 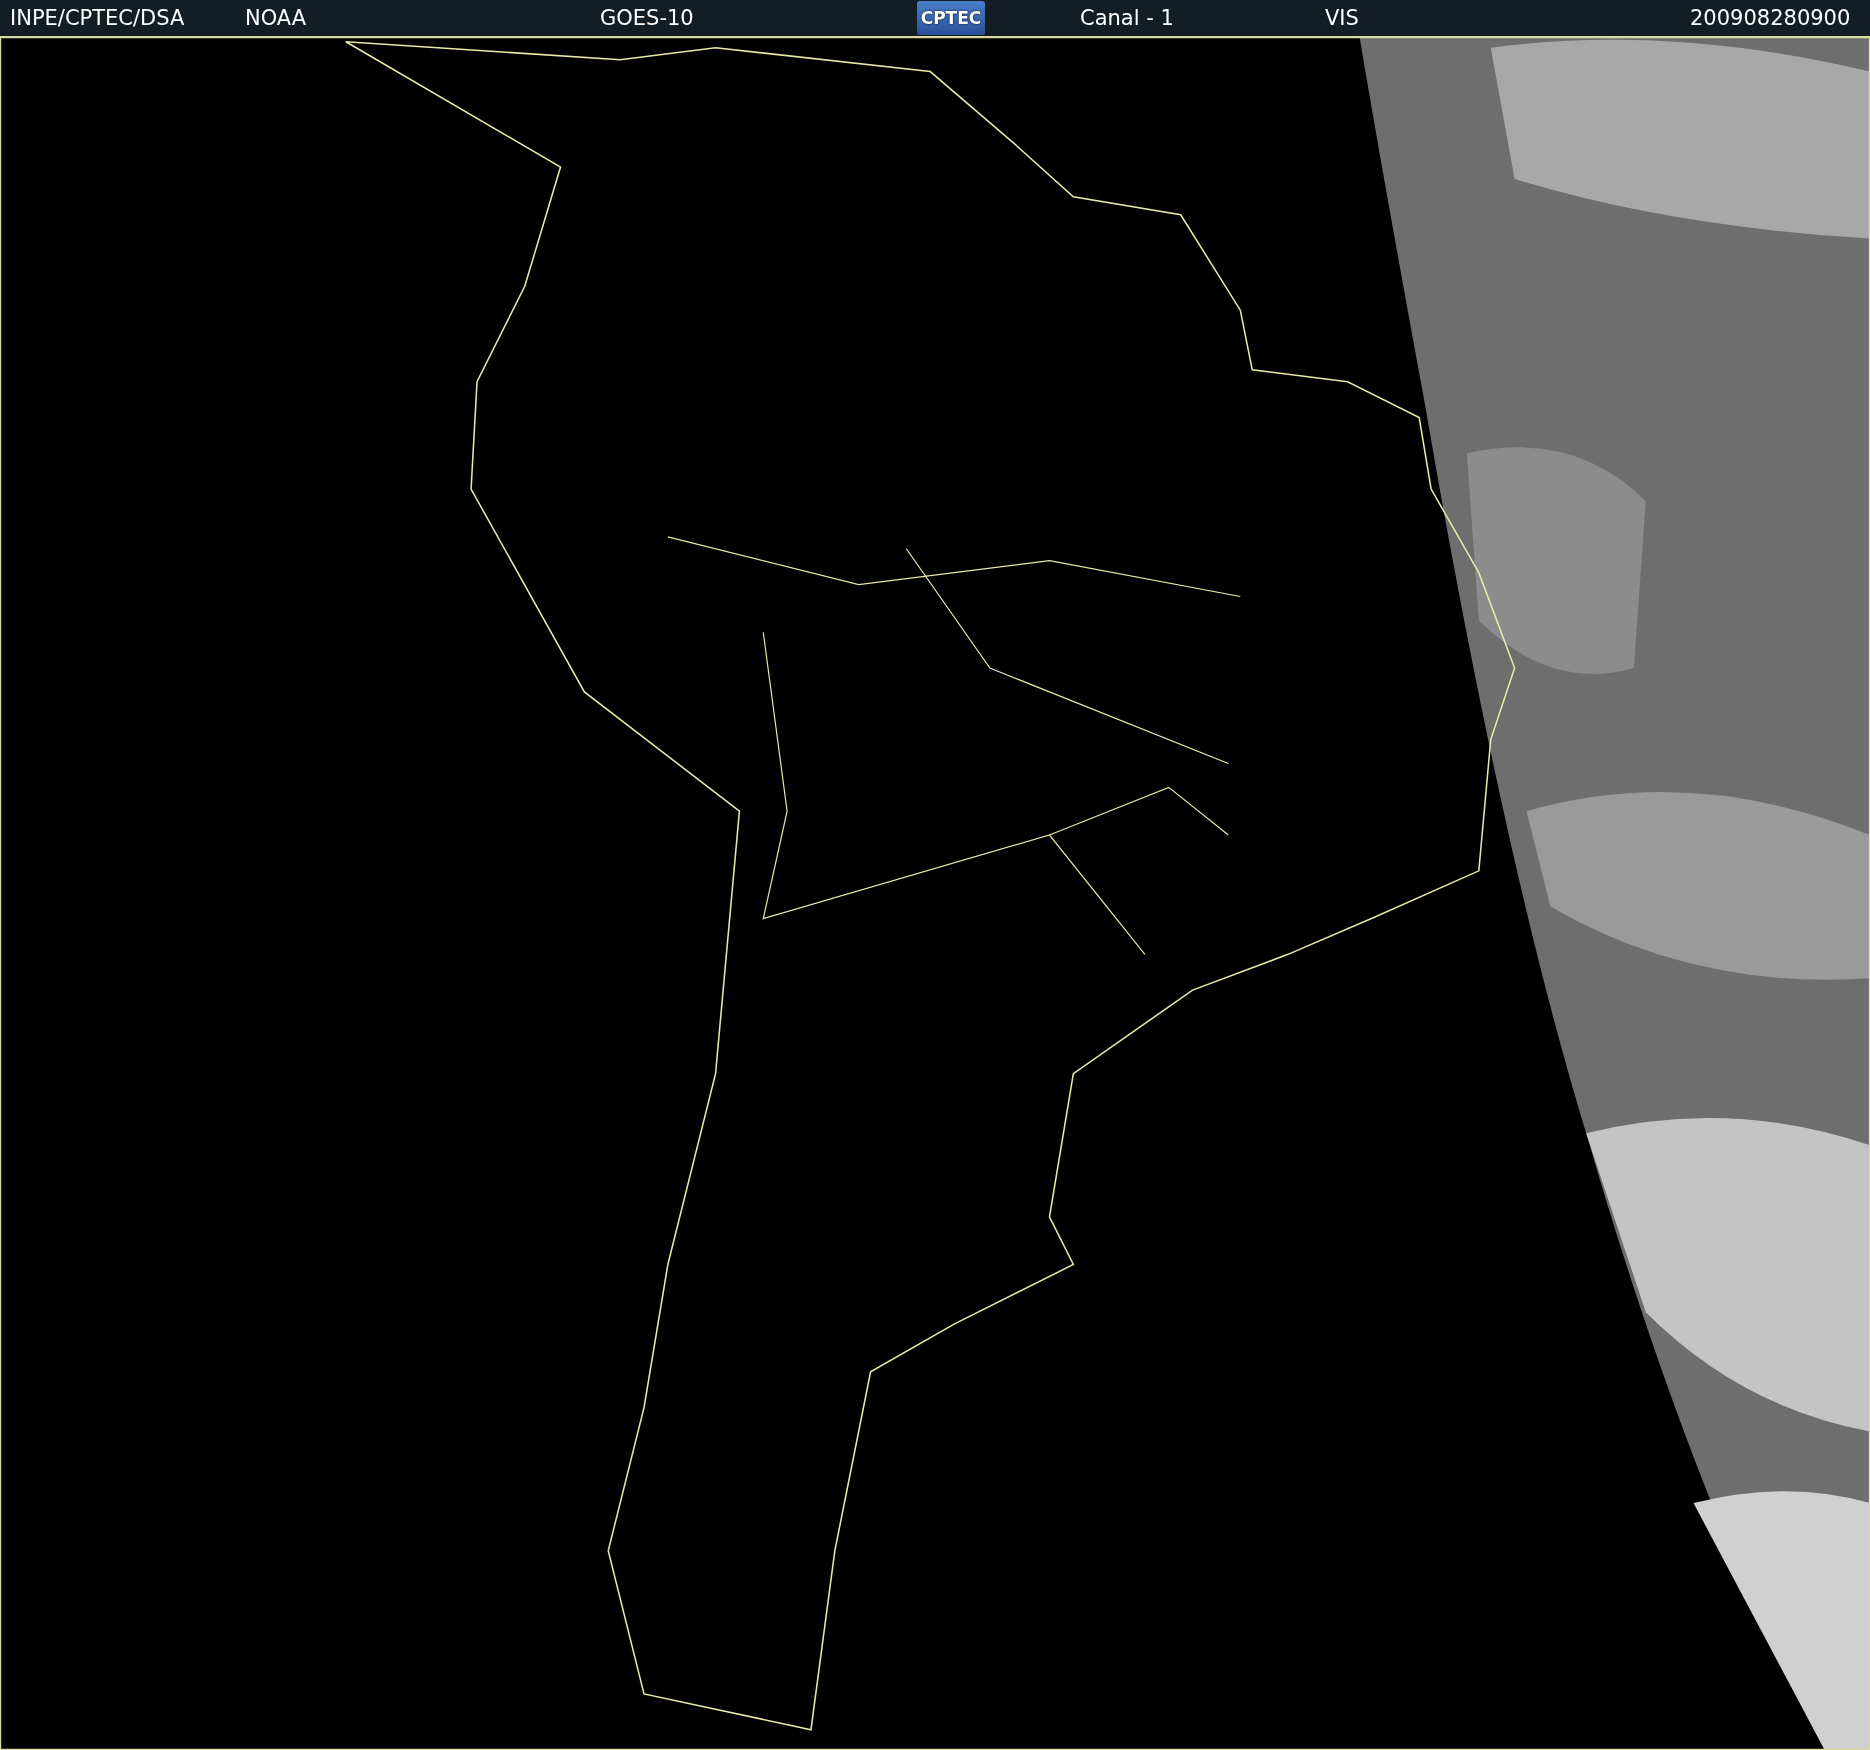 I want to click on header-label: 200908280900, so click(x=1771, y=18).